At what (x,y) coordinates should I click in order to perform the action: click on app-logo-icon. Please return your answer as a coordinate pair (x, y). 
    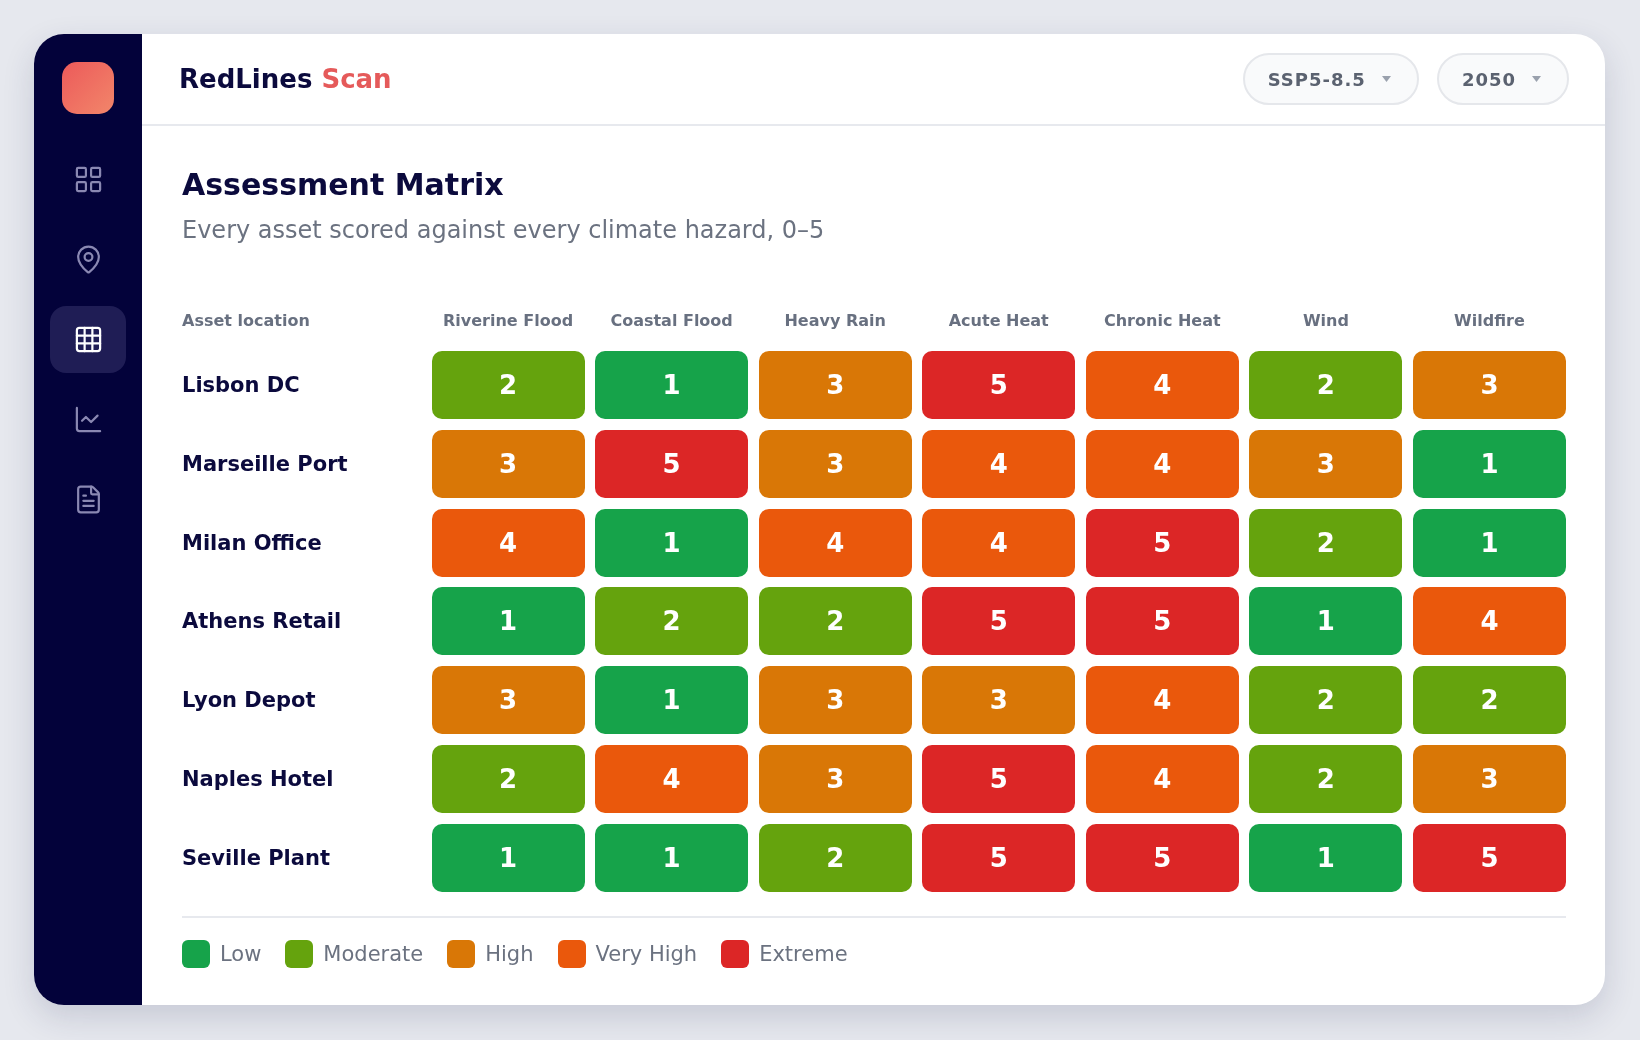
    Looking at the image, I should click on (88, 88).